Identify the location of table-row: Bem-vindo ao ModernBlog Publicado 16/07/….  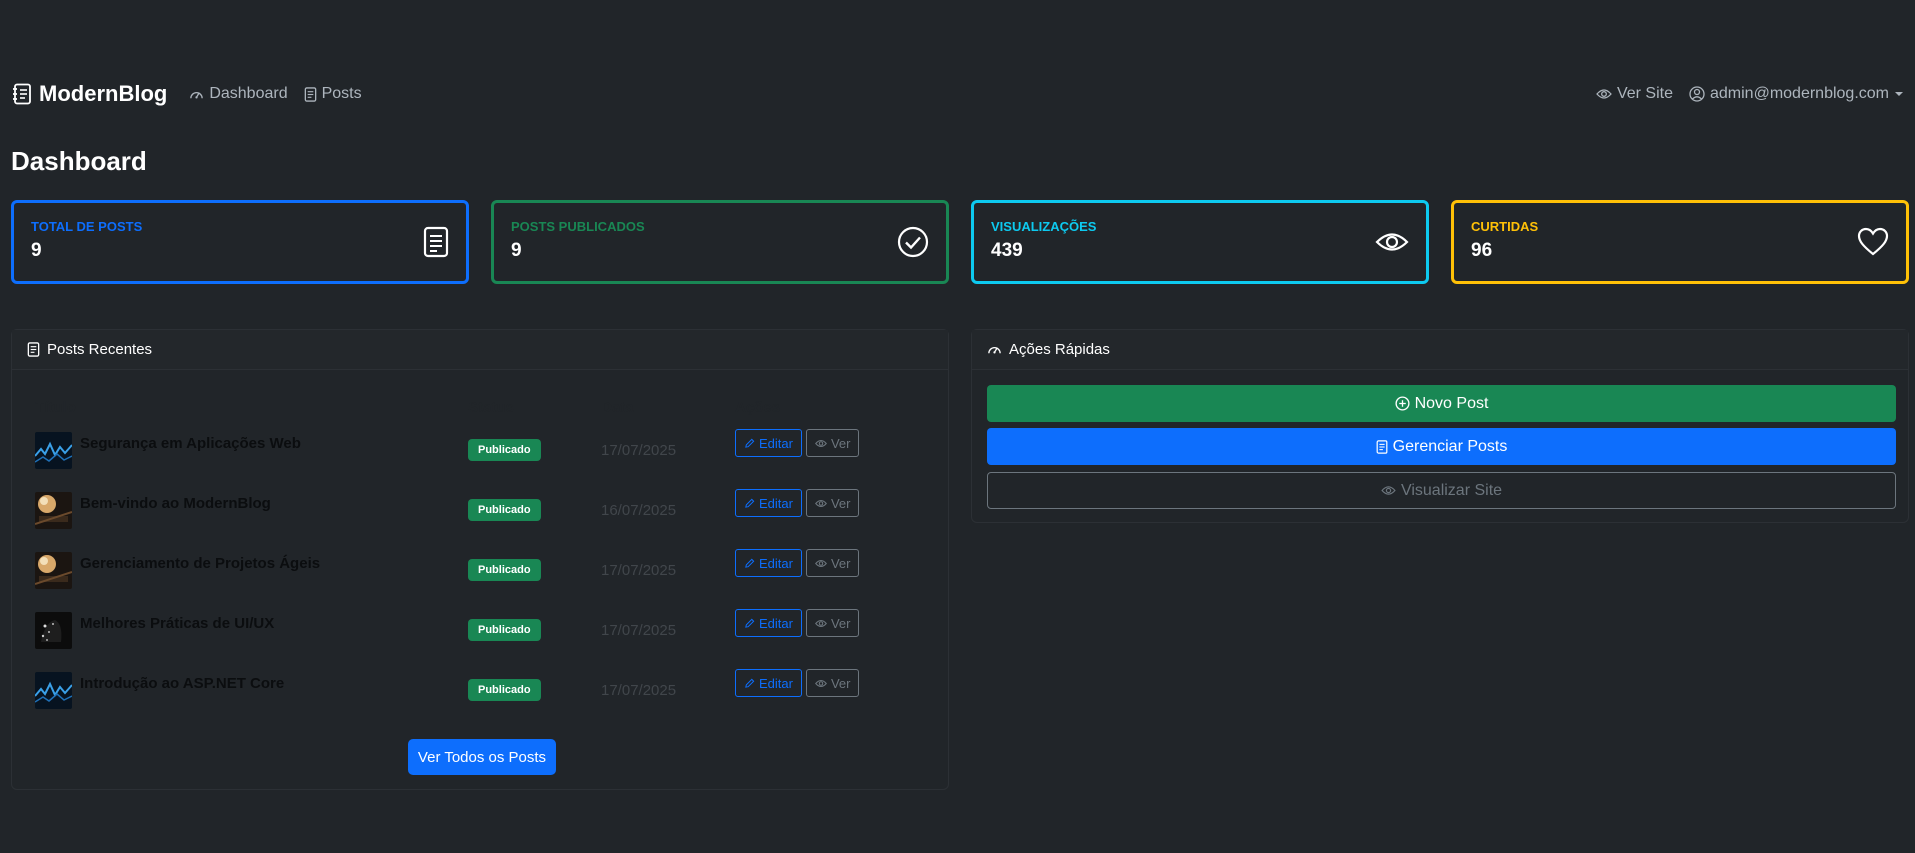
(498, 510).